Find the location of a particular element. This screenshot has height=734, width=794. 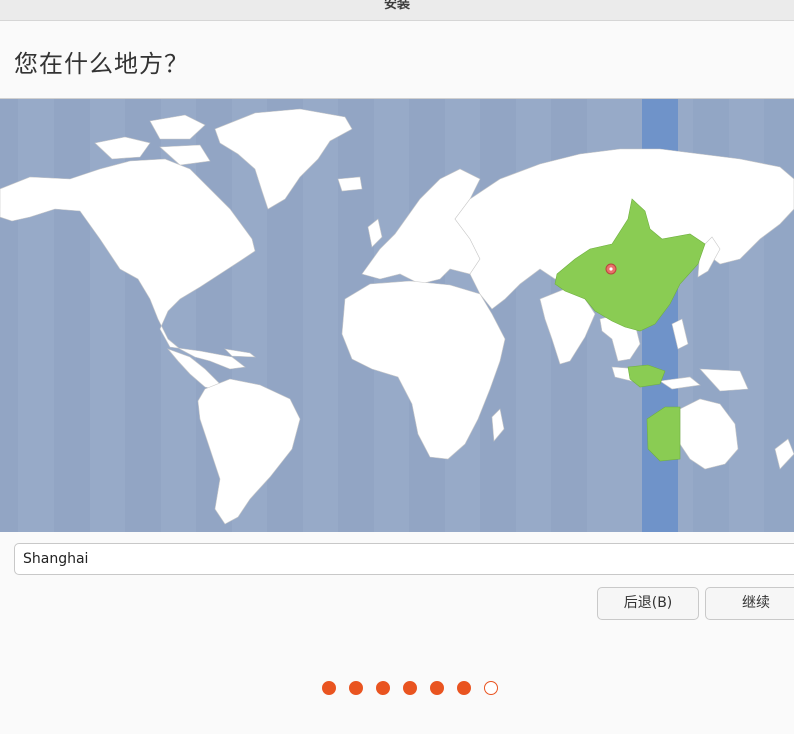

location-field is located at coordinates (404, 559).